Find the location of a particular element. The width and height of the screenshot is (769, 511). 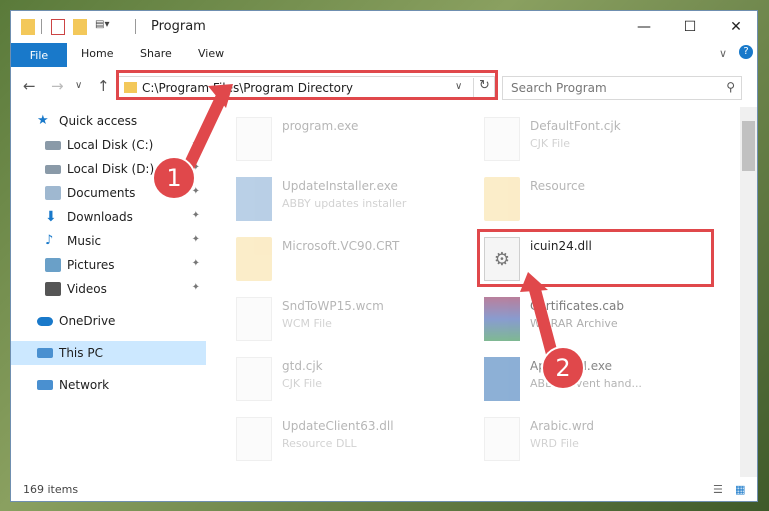

step-1-badge: 1 is located at coordinates (174, 178).